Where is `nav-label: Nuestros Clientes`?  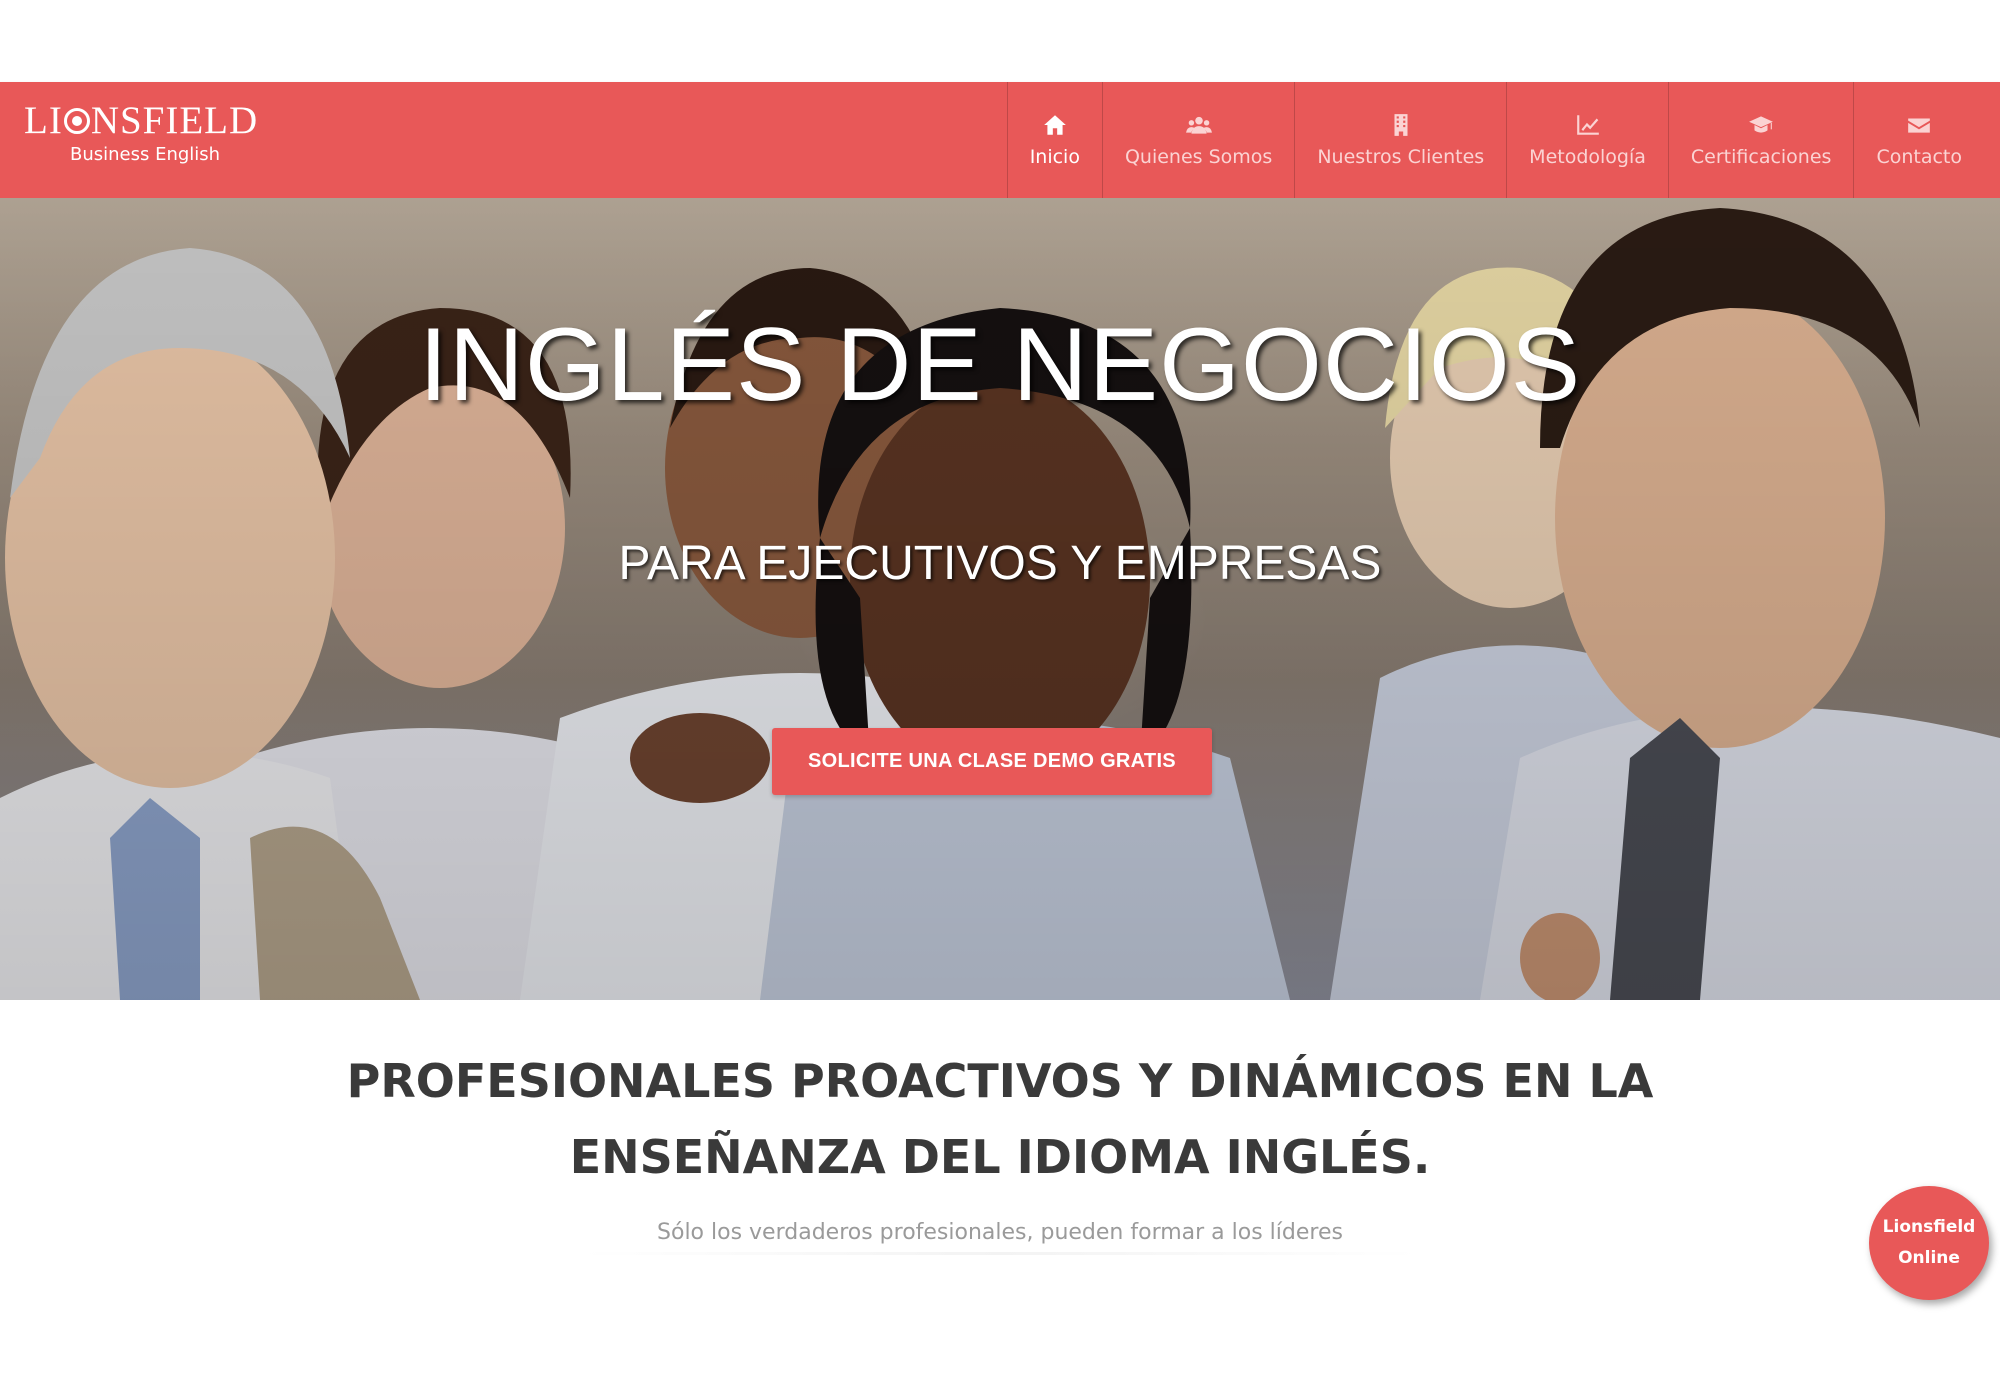 nav-label: Nuestros Clientes is located at coordinates (1401, 157).